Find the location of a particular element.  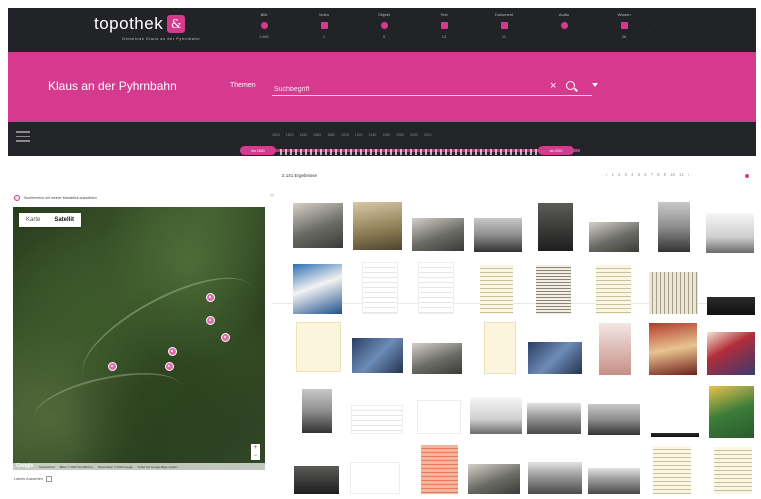

timeline-year: 1820 is located at coordinates (290, 135).